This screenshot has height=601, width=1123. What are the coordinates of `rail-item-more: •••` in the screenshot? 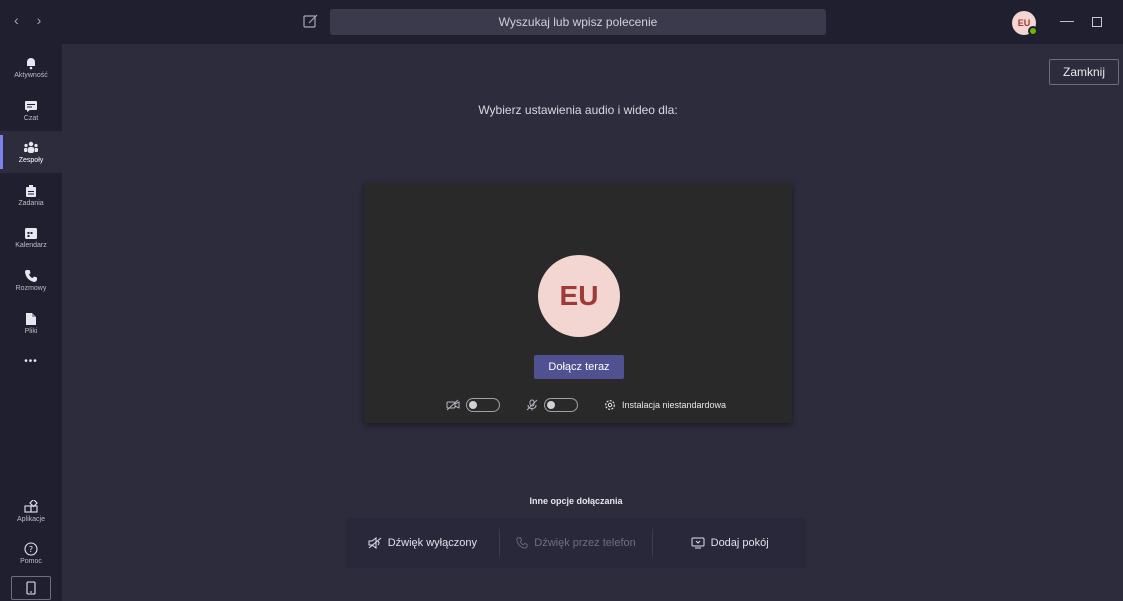 It's located at (31, 361).